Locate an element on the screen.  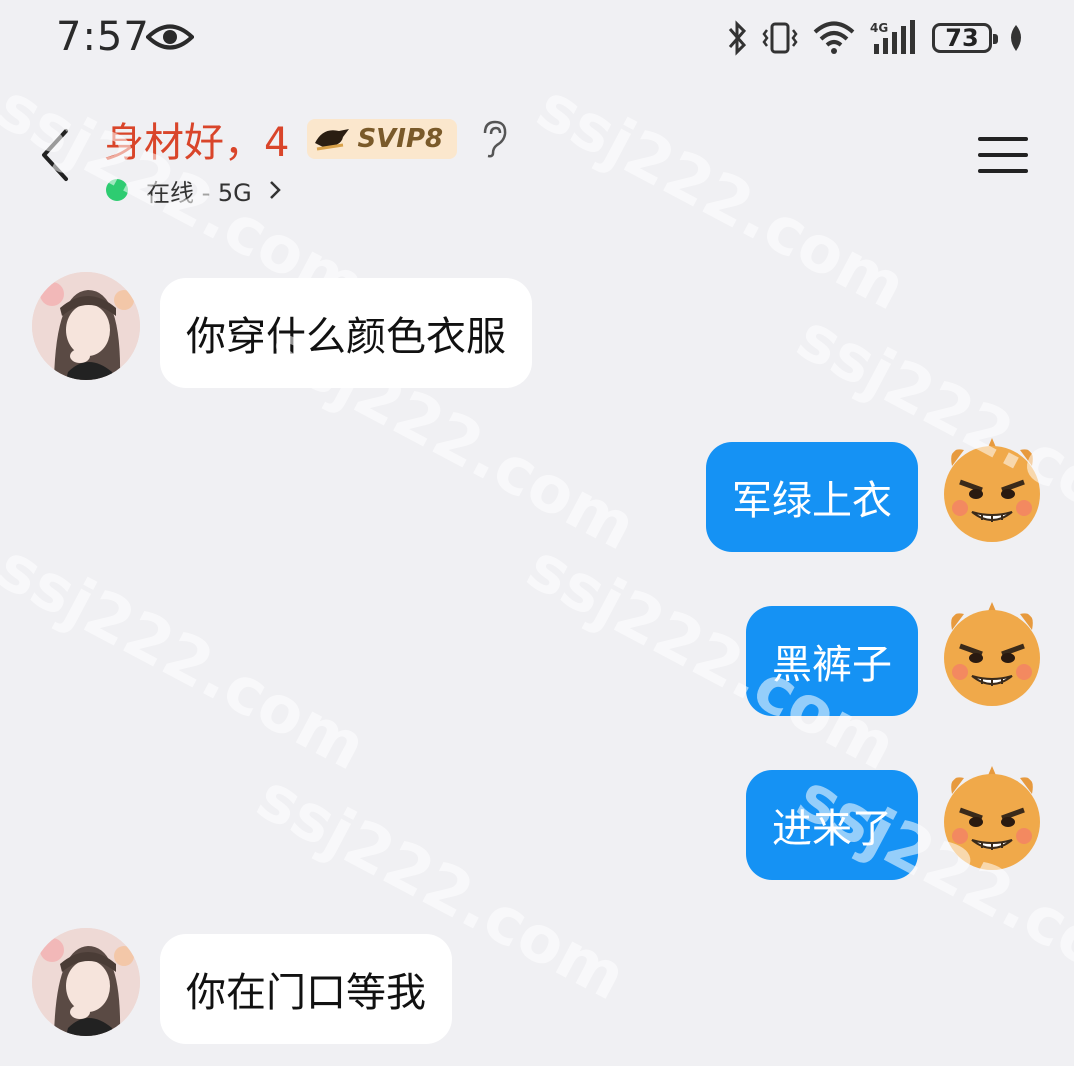
bluetooth-icon is located at coordinates (737, 38).